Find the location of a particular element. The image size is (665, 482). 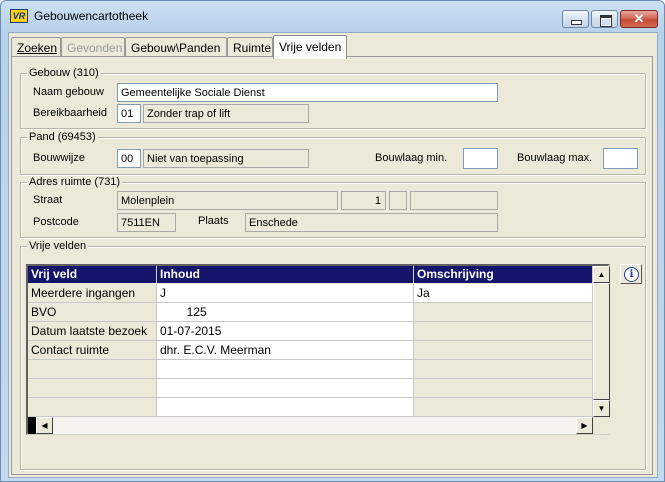

info-button: i is located at coordinates (631, 274).